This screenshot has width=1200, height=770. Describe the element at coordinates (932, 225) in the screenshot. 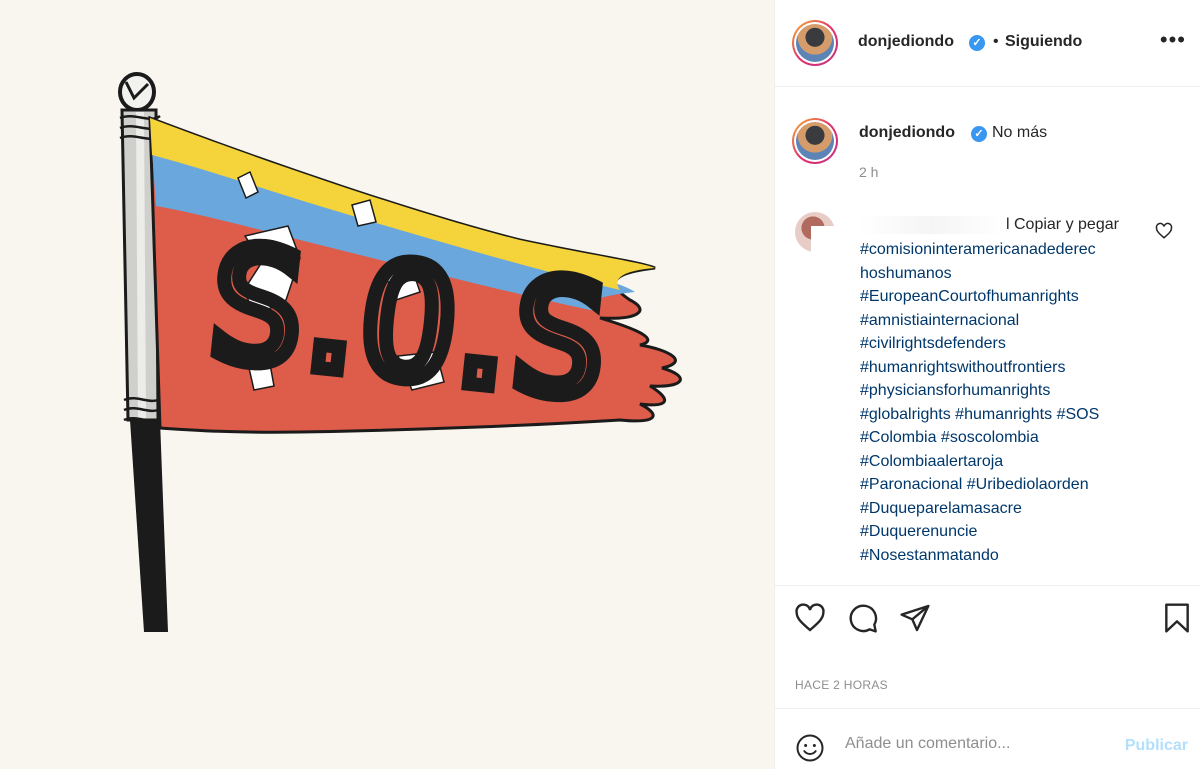

I see `redacted-username` at that location.